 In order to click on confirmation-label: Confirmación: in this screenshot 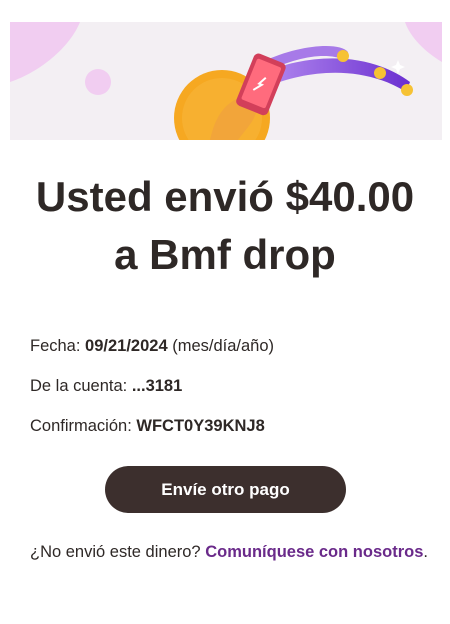, I will do `click(81, 426)`.